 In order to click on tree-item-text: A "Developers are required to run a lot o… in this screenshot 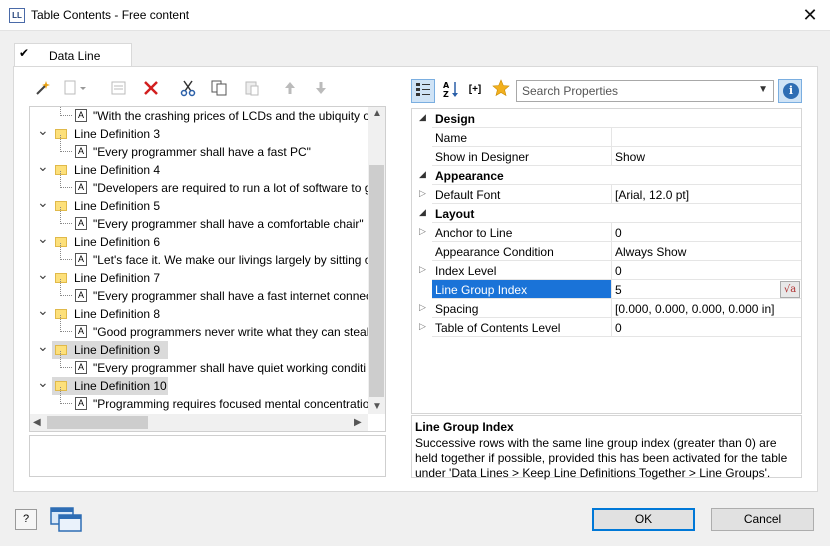, I will do `click(200, 184)`.